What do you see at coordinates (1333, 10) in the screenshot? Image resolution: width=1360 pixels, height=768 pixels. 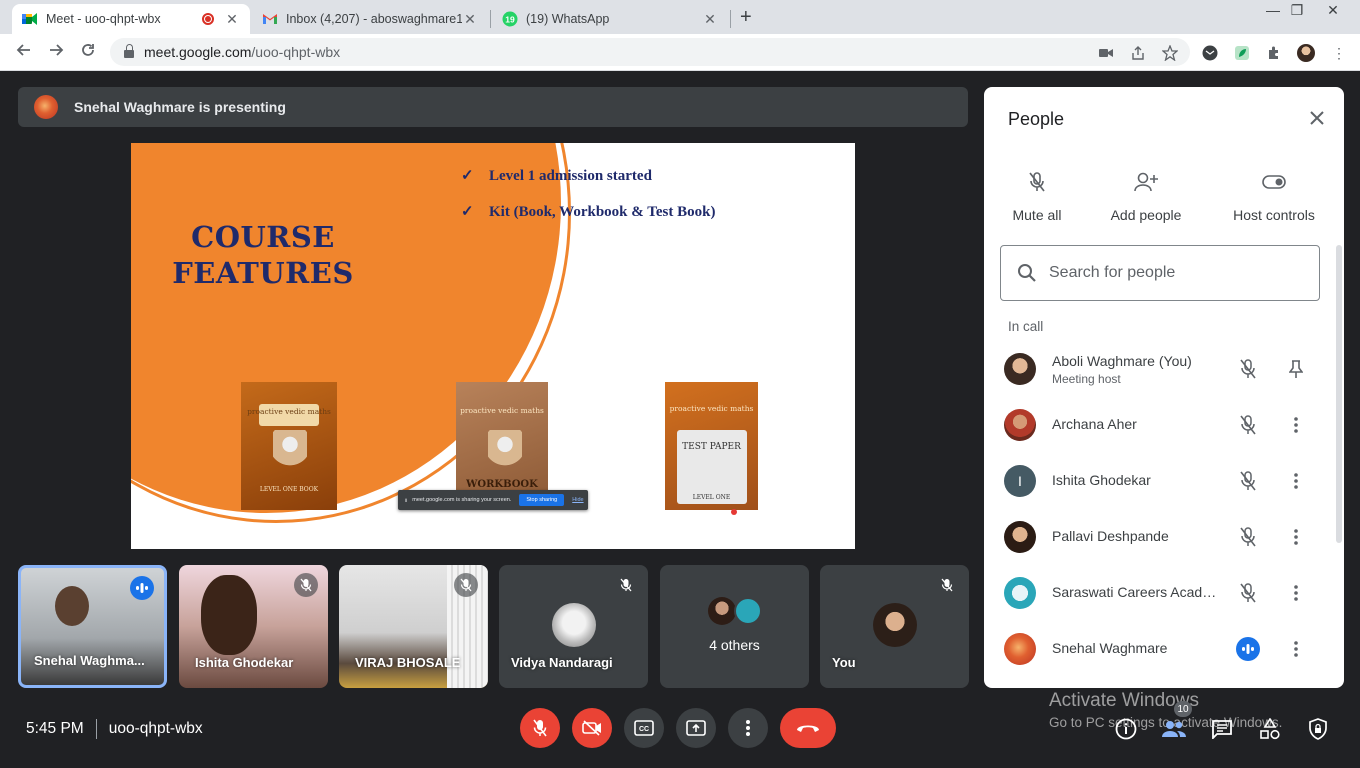 I see `close-window-button: ✕` at bounding box center [1333, 10].